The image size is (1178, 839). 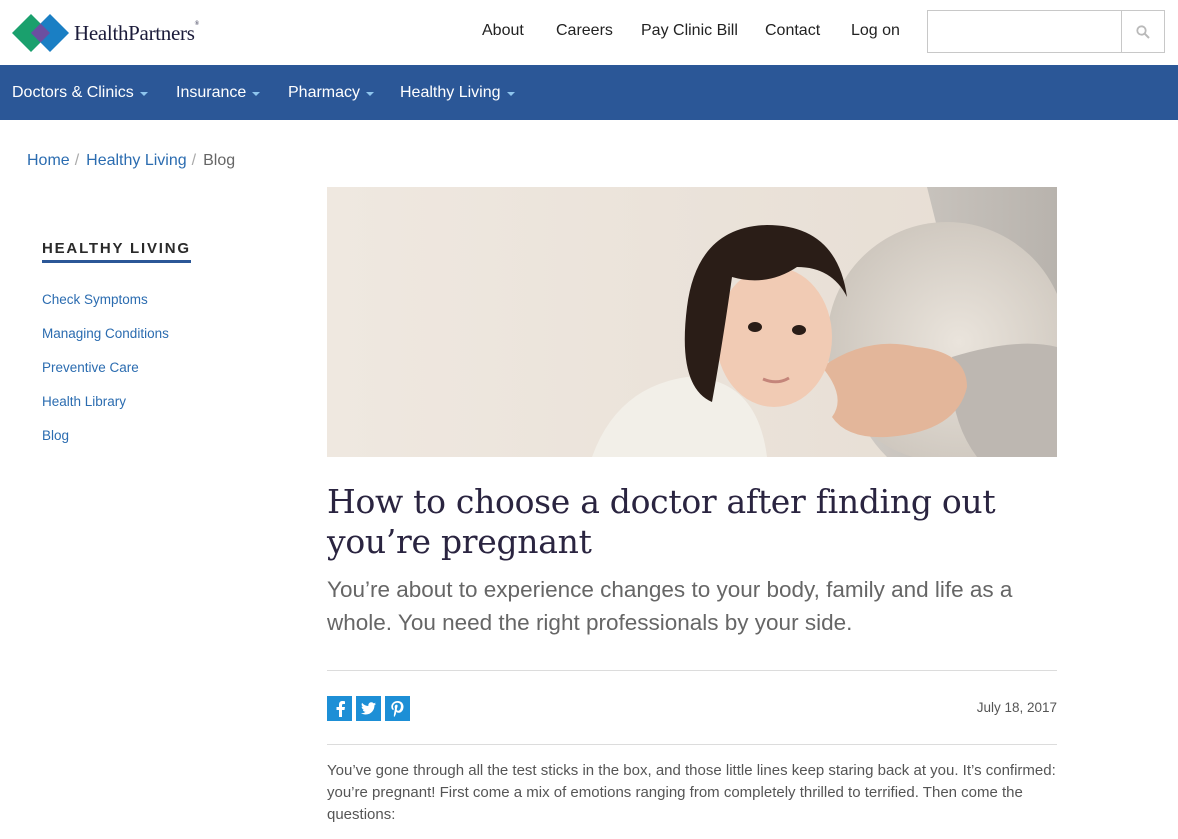 I want to click on breadcrumb-home: Home, so click(x=48, y=160).